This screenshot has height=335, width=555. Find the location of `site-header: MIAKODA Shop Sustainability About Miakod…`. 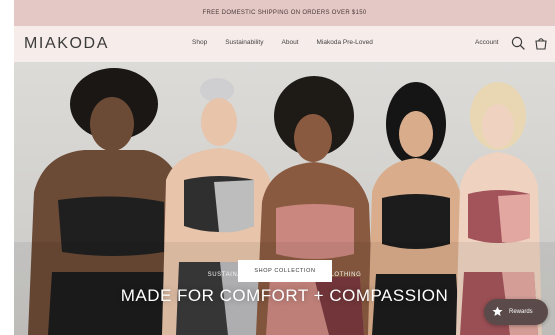

site-header: MIAKODA Shop Sustainability About Miakod… is located at coordinates (284, 44).